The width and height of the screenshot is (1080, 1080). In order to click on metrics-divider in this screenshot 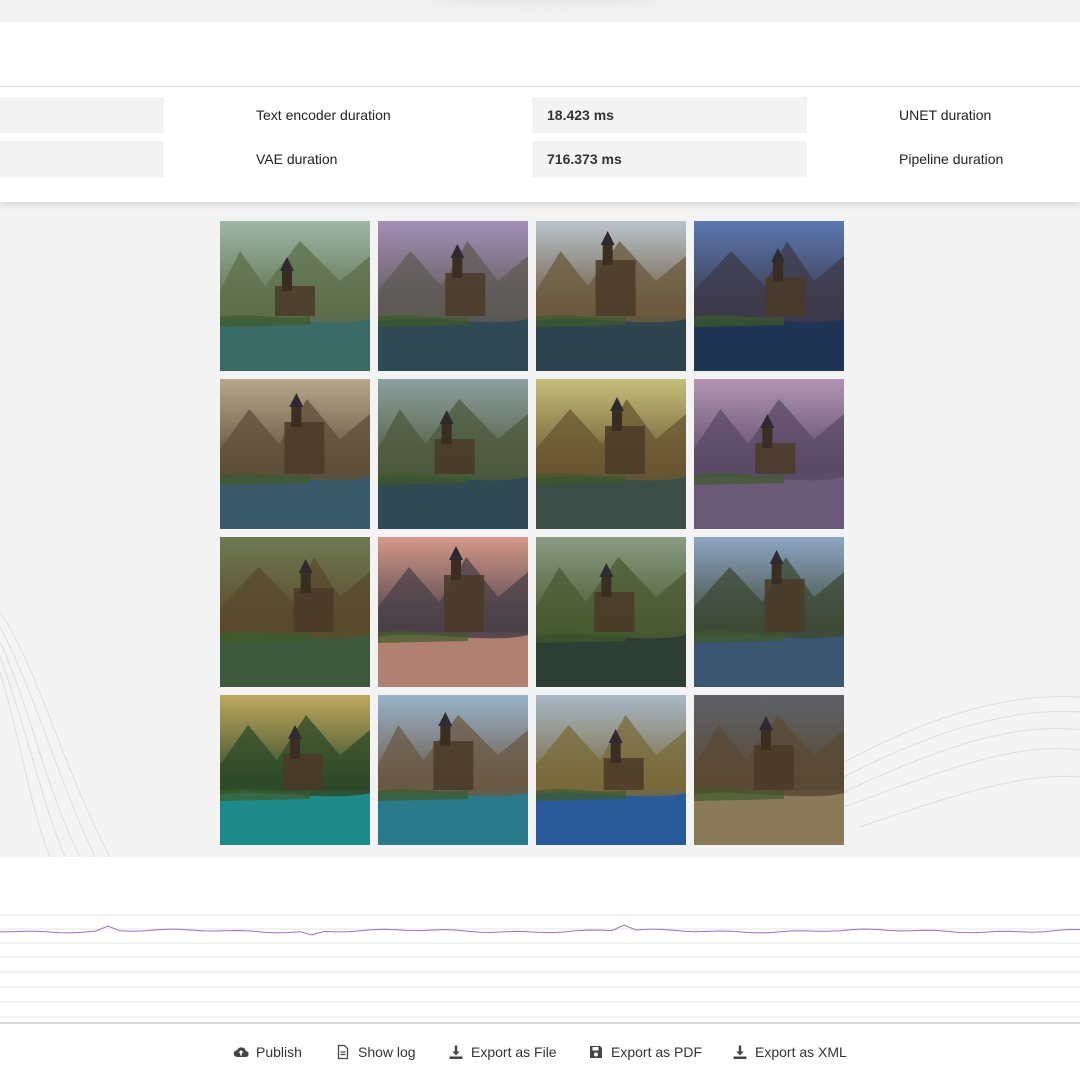, I will do `click(540, 86)`.